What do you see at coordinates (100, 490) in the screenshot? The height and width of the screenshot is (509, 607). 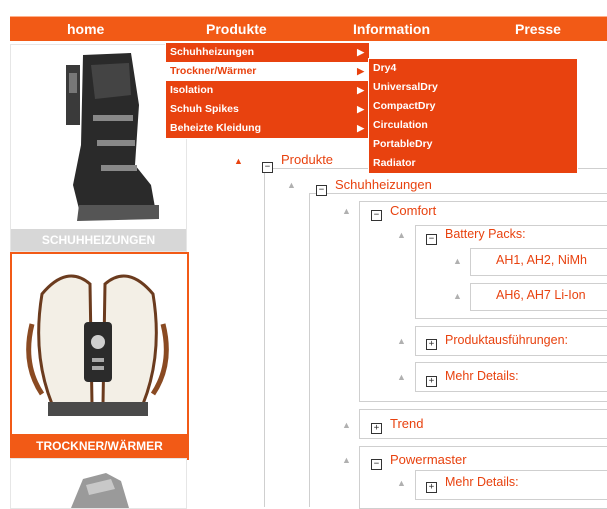 I see `product-image` at bounding box center [100, 490].